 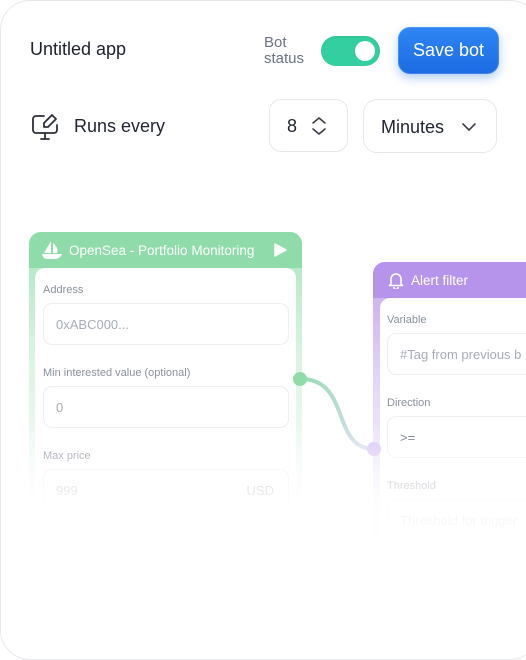 I want to click on variable-placeholder: #Tag from previous b, so click(x=461, y=354).